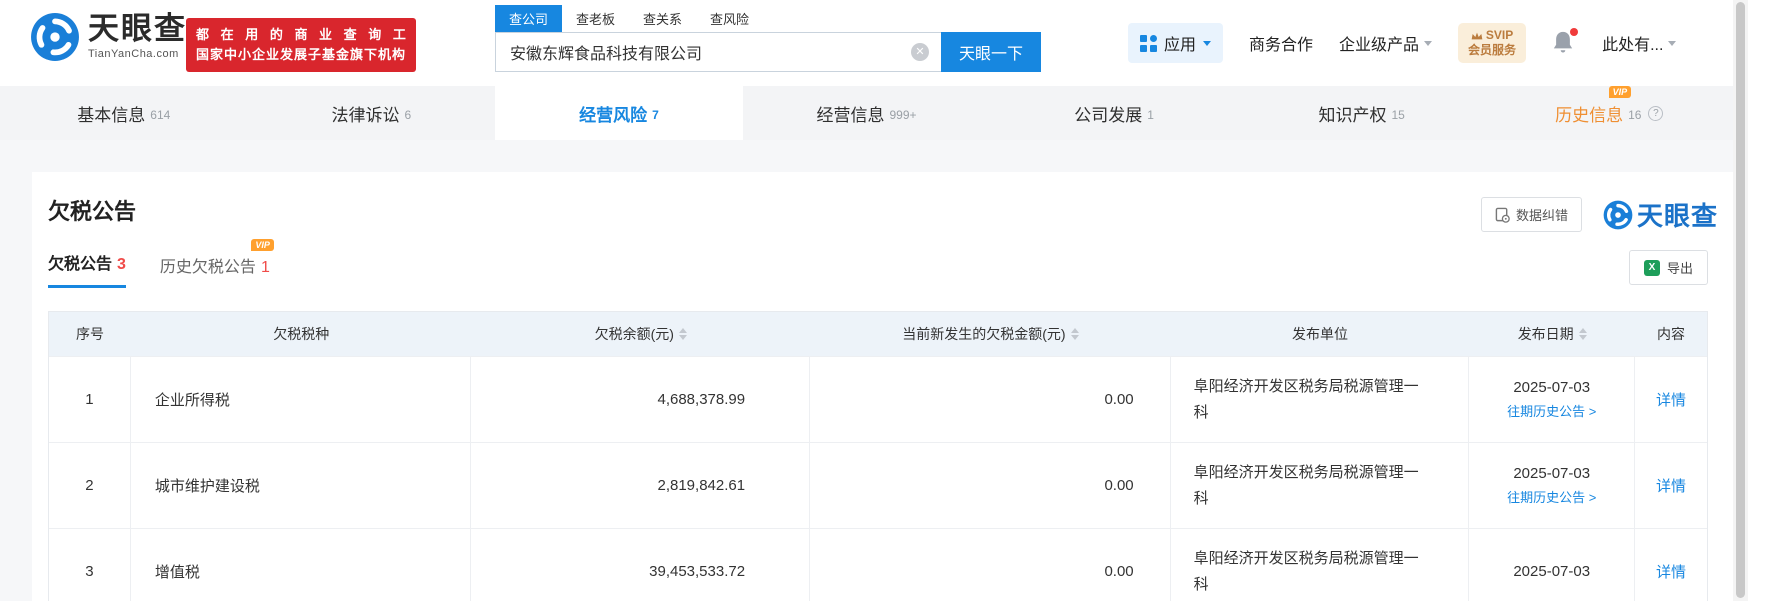 This screenshot has height=601, width=1780. Describe the element at coordinates (1531, 214) in the screenshot. I see `data-correction-button: 数据纠错` at that location.